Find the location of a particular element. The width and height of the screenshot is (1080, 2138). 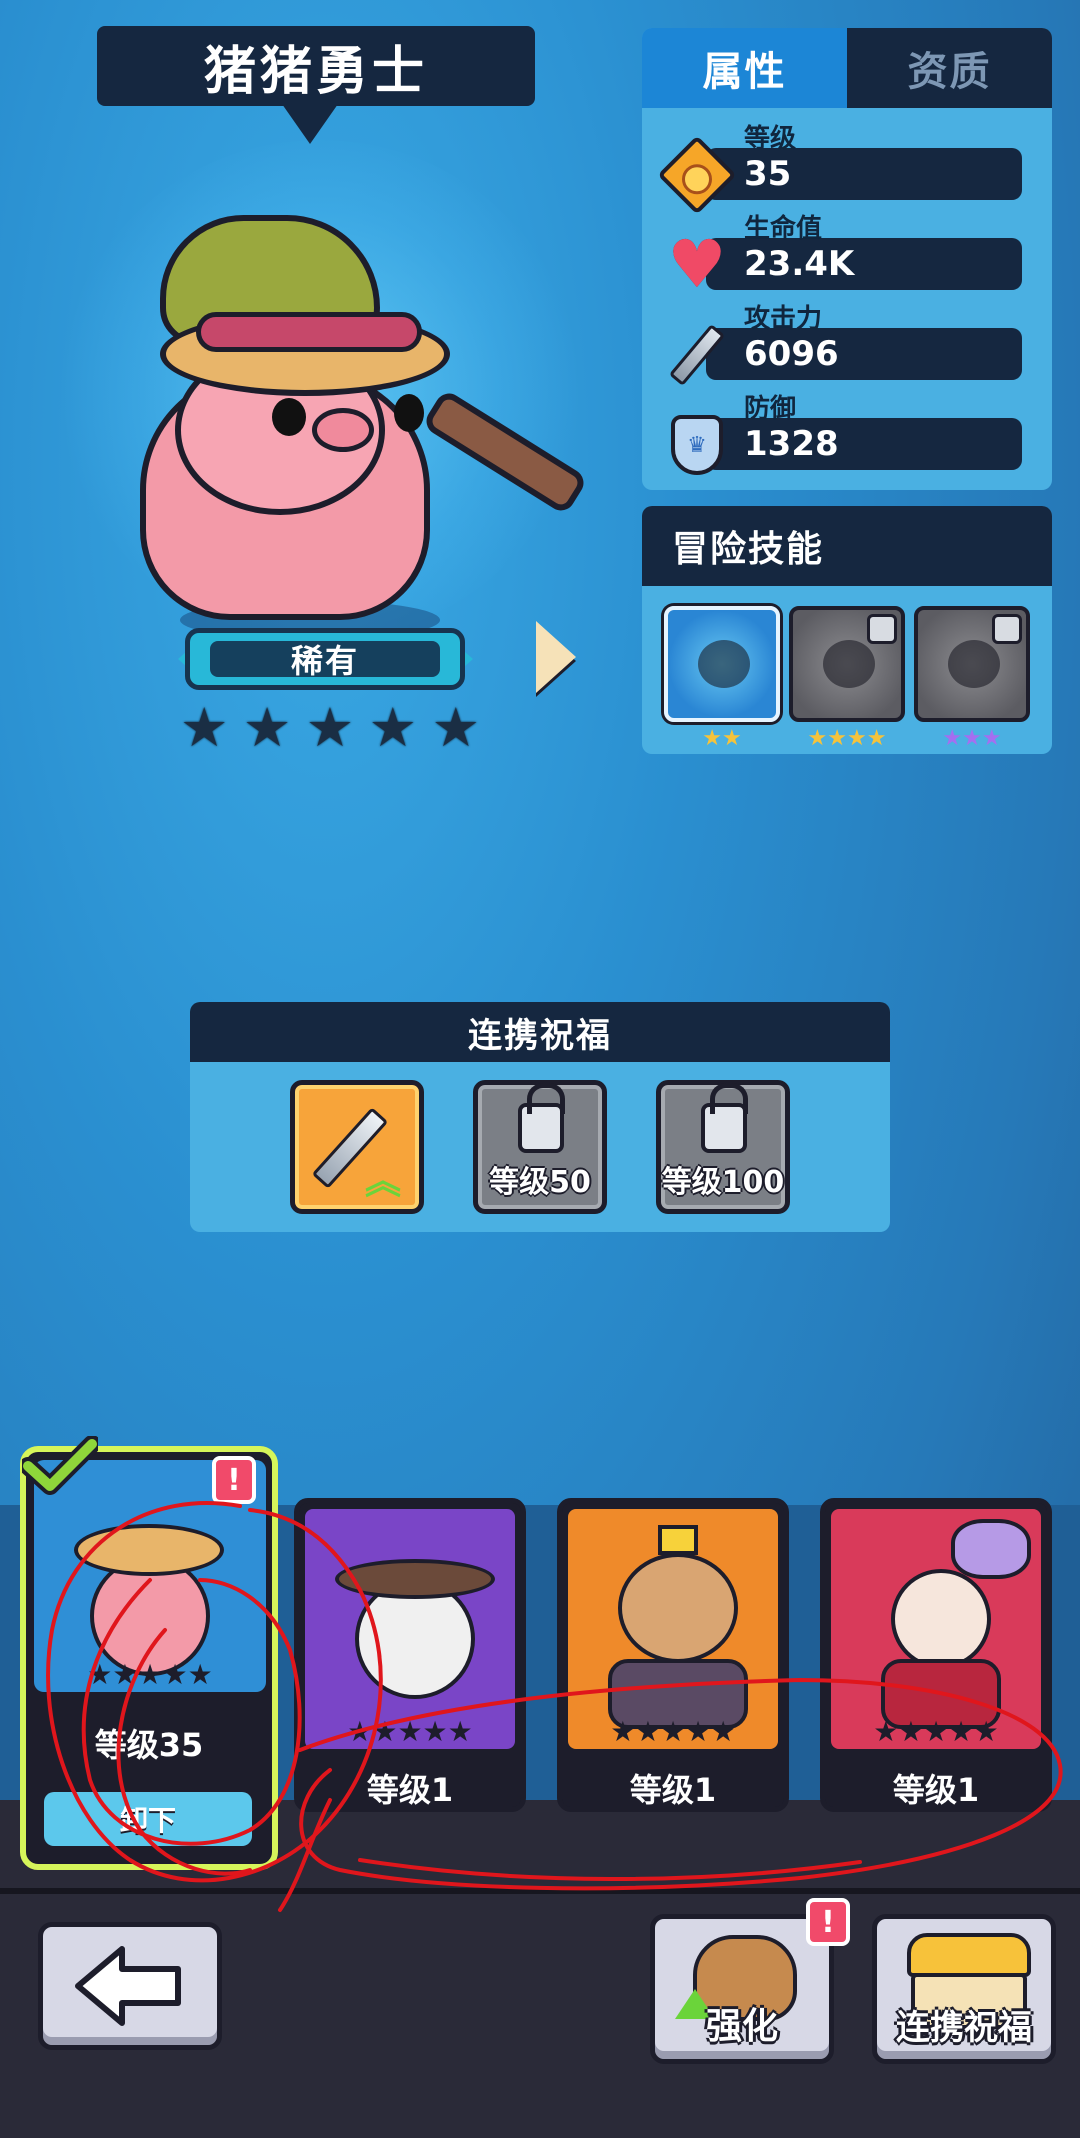

roster-card-dragon-girl: ★★★★★ 等级1 is located at coordinates (936, 1655).